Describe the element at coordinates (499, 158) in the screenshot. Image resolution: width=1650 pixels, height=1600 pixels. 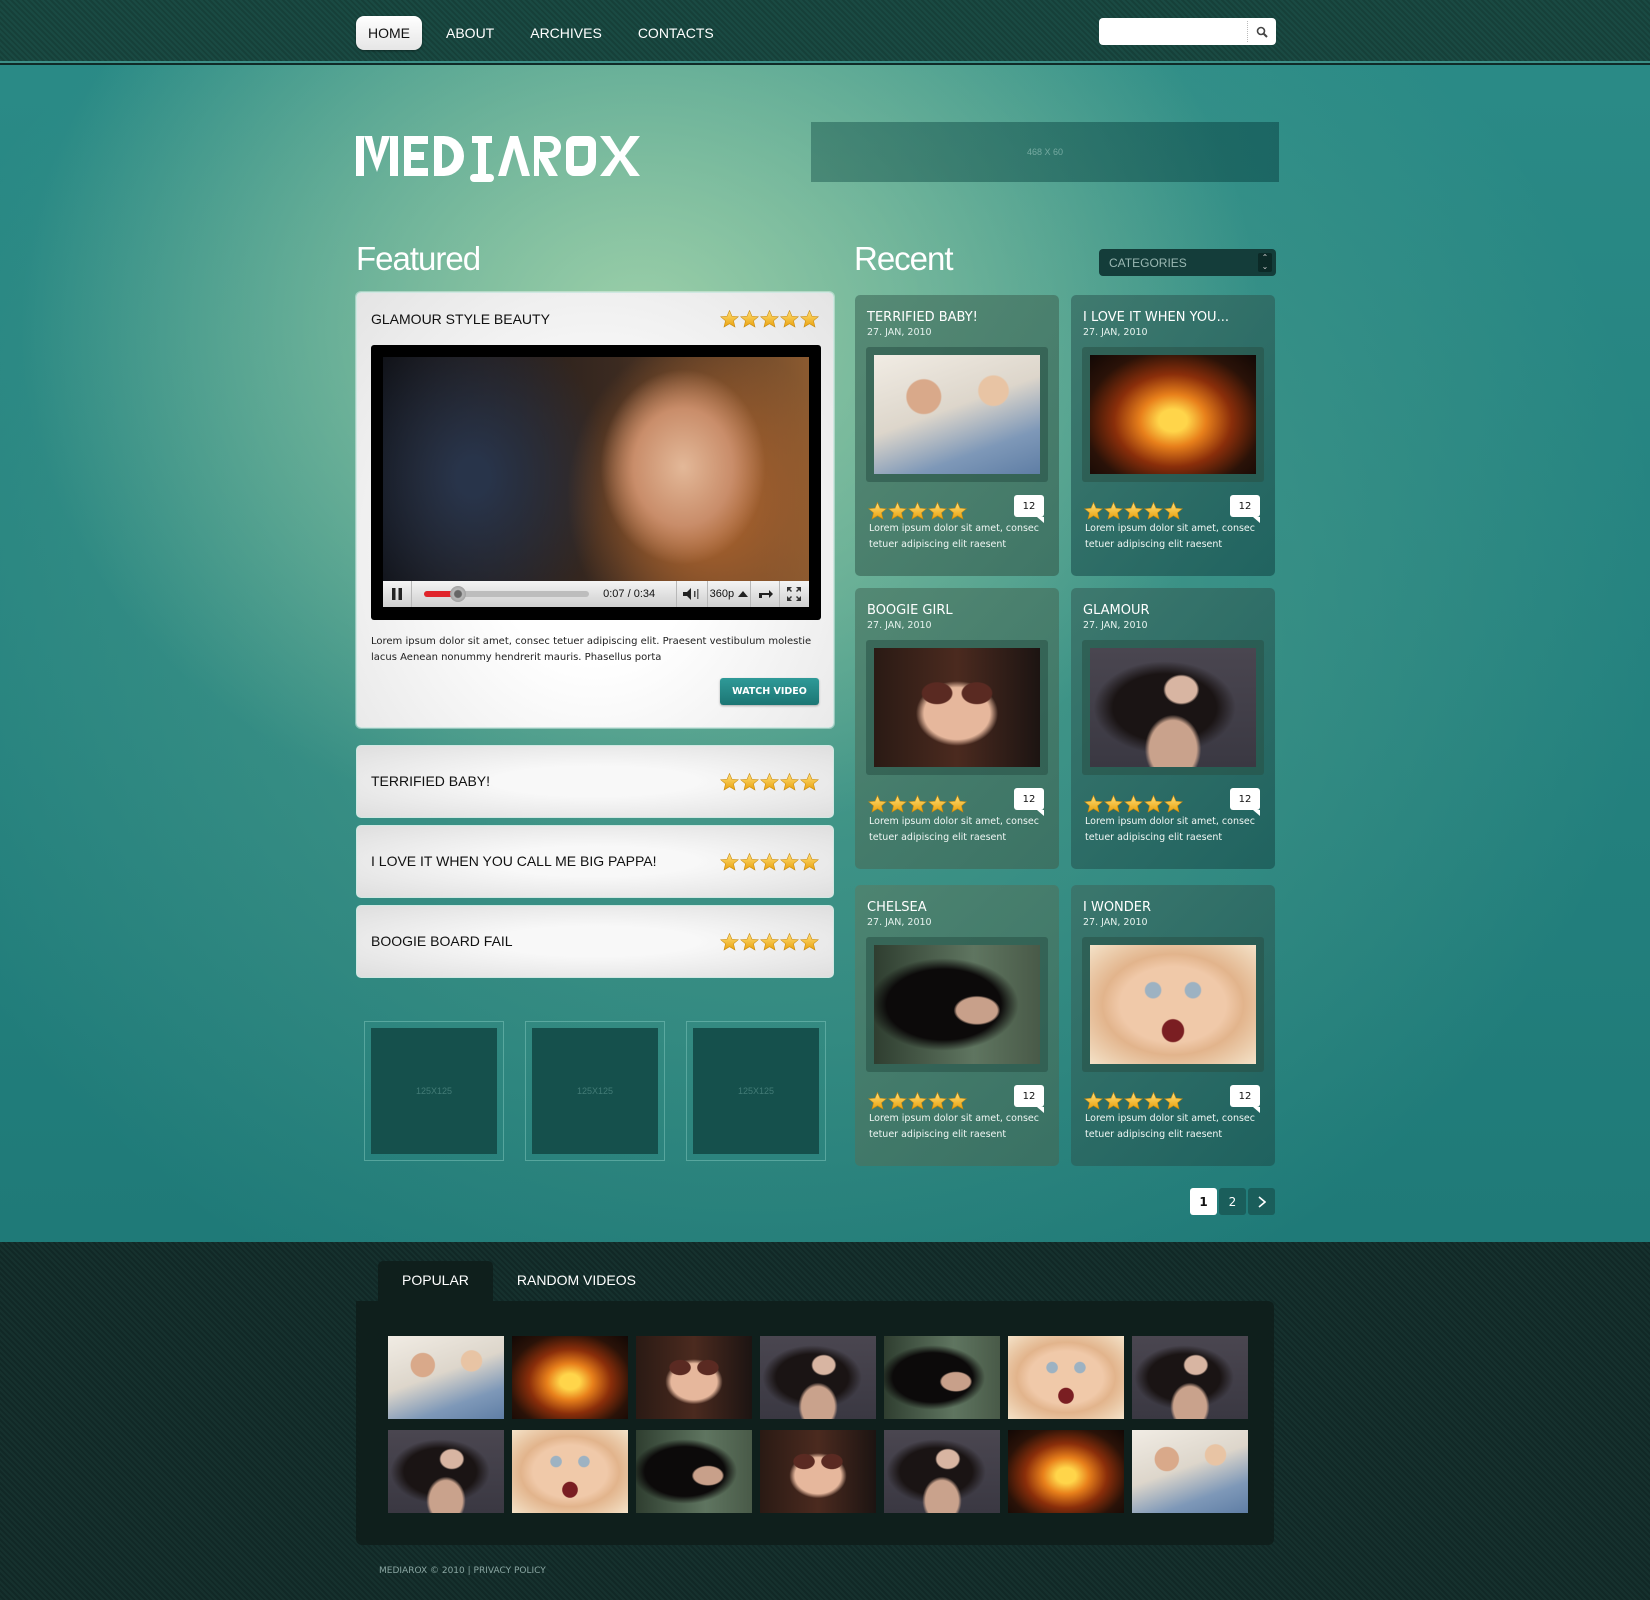
I see `site-logo` at that location.